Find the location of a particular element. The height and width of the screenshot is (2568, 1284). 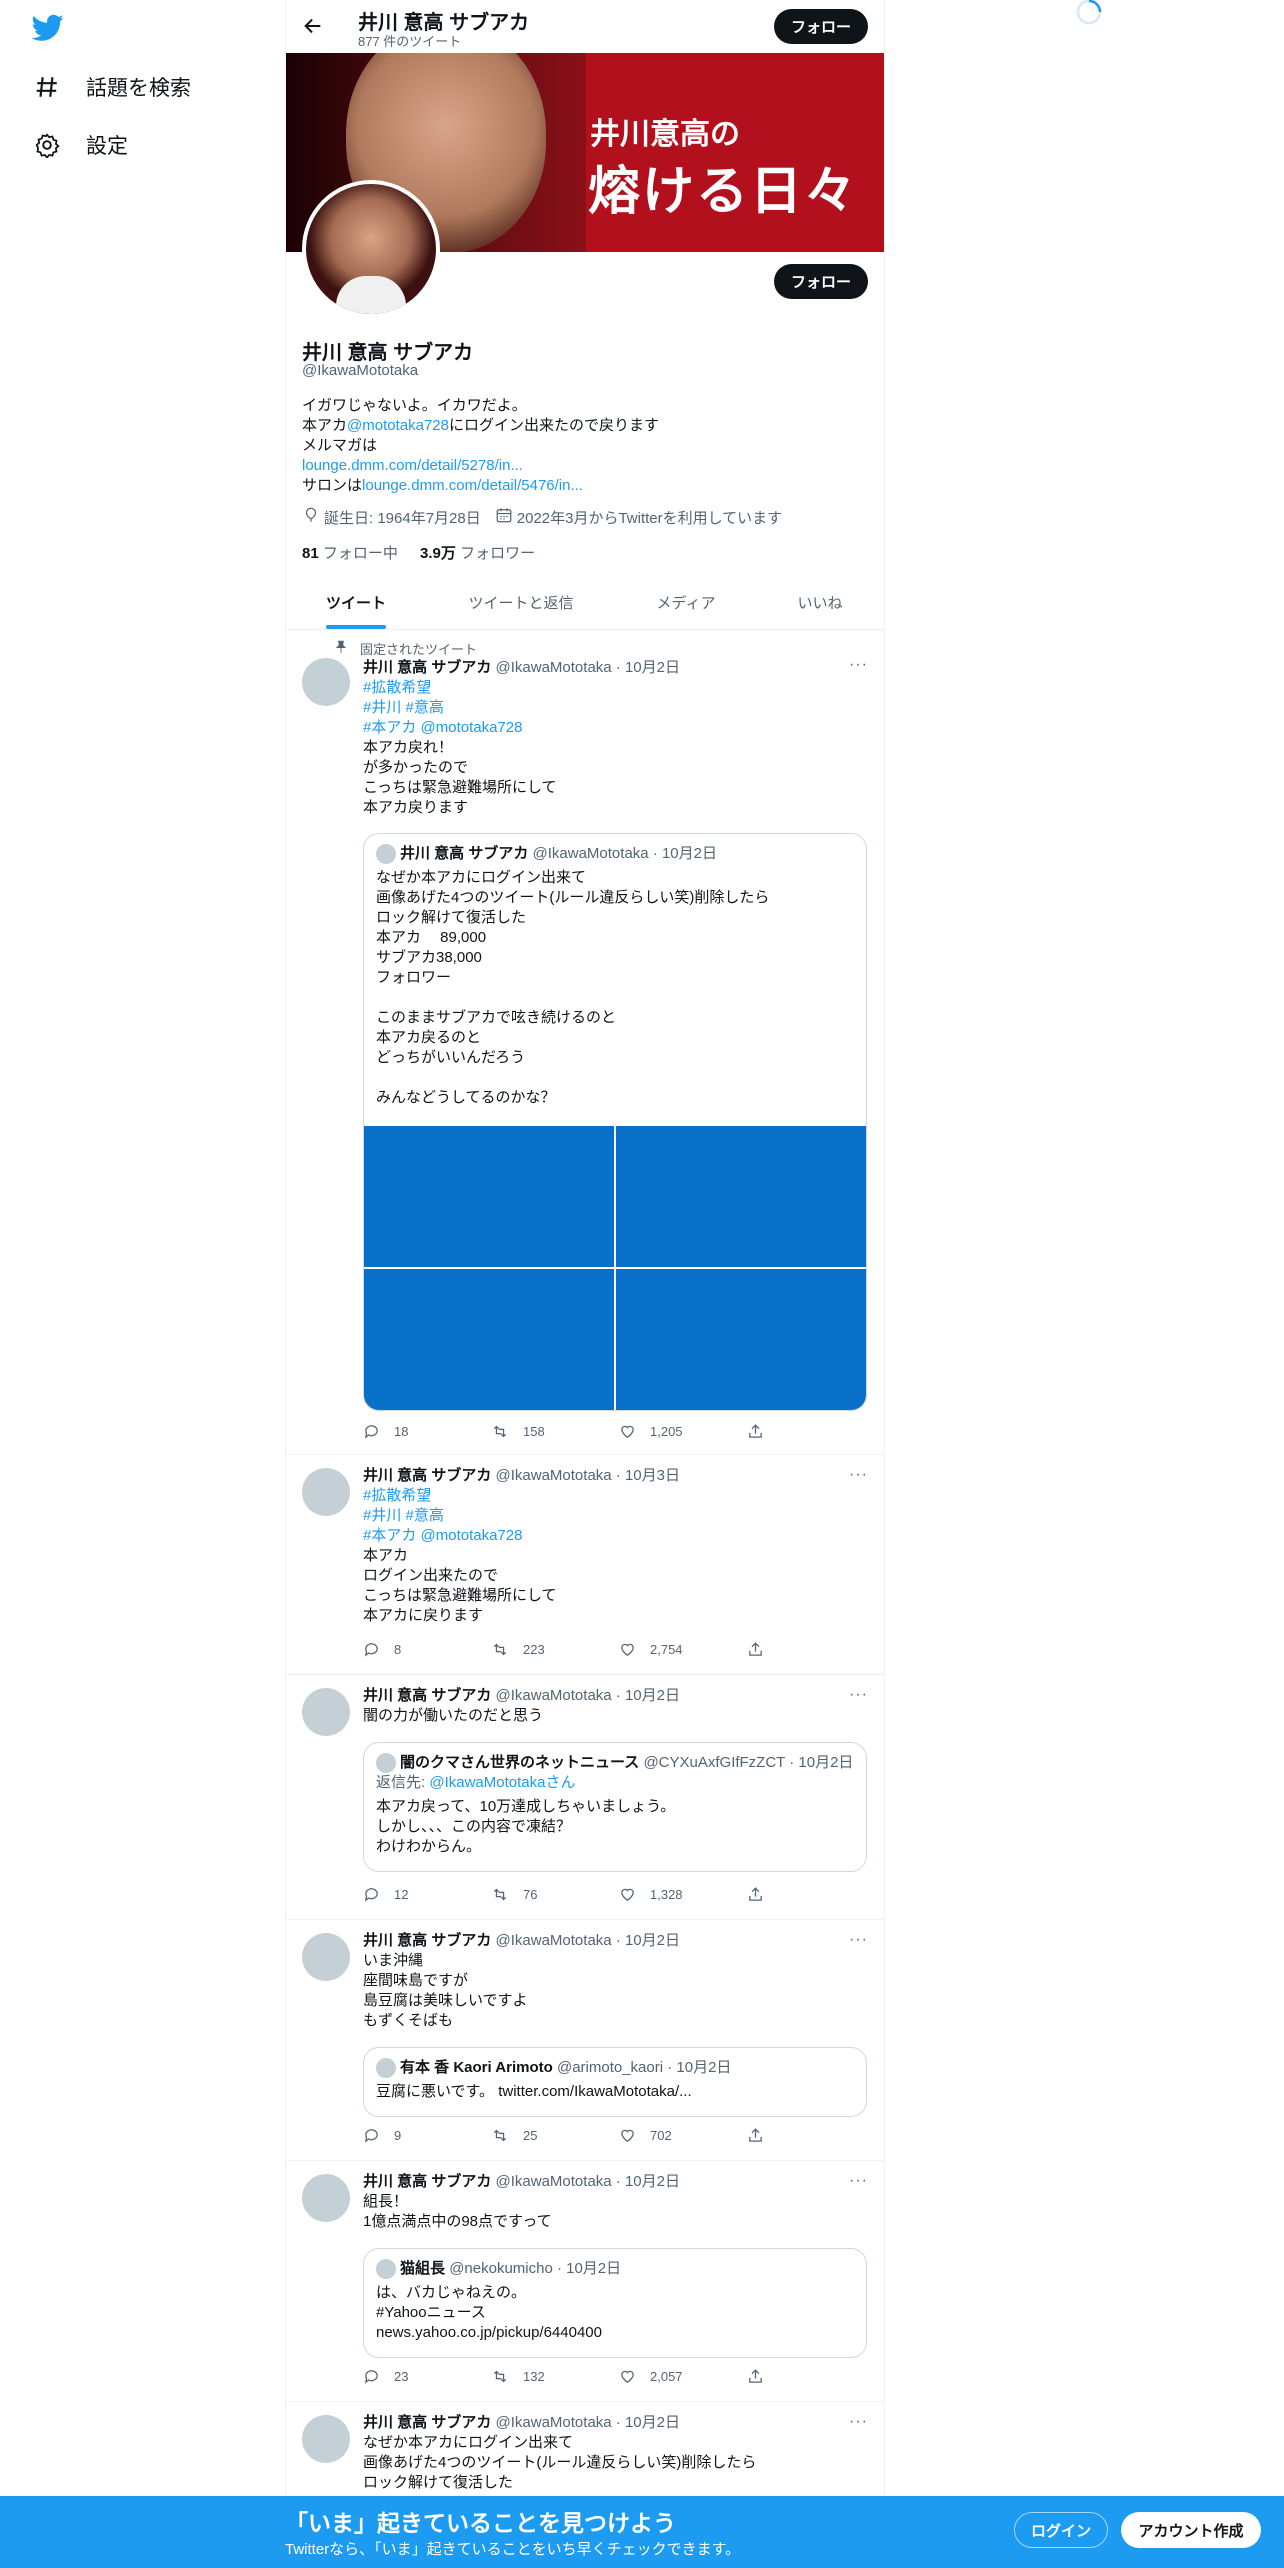

profile-follow-button: フォロー is located at coordinates (821, 281).